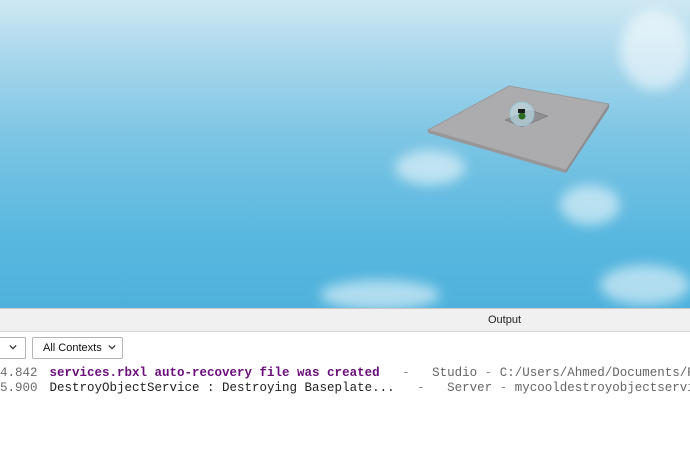 The height and width of the screenshot is (464, 690). I want to click on output-panel-title: Output, so click(505, 320).